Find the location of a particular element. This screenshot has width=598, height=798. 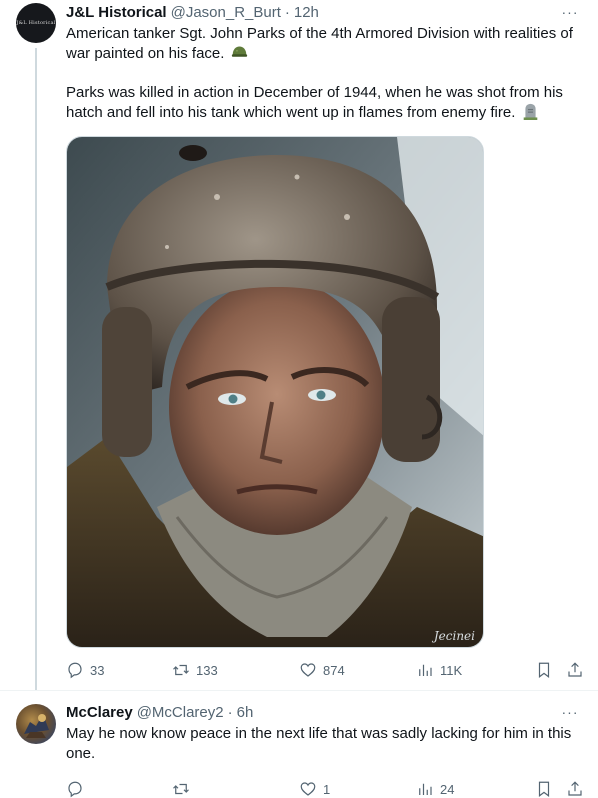

avatar: J&L Historical is located at coordinates (36, 23).